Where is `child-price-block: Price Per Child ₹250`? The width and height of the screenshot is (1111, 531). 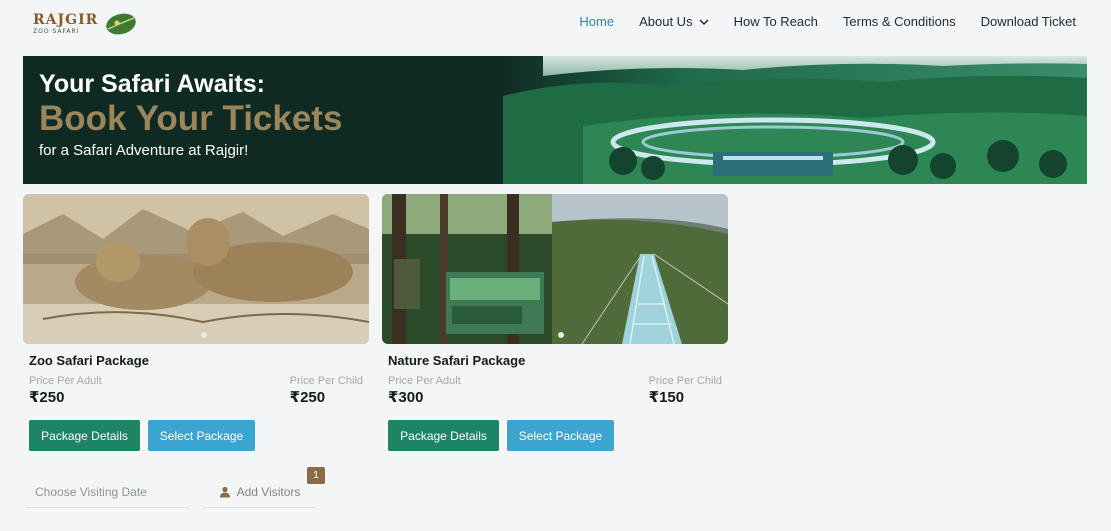 child-price-block: Price Per Child ₹250 is located at coordinates (326, 390).